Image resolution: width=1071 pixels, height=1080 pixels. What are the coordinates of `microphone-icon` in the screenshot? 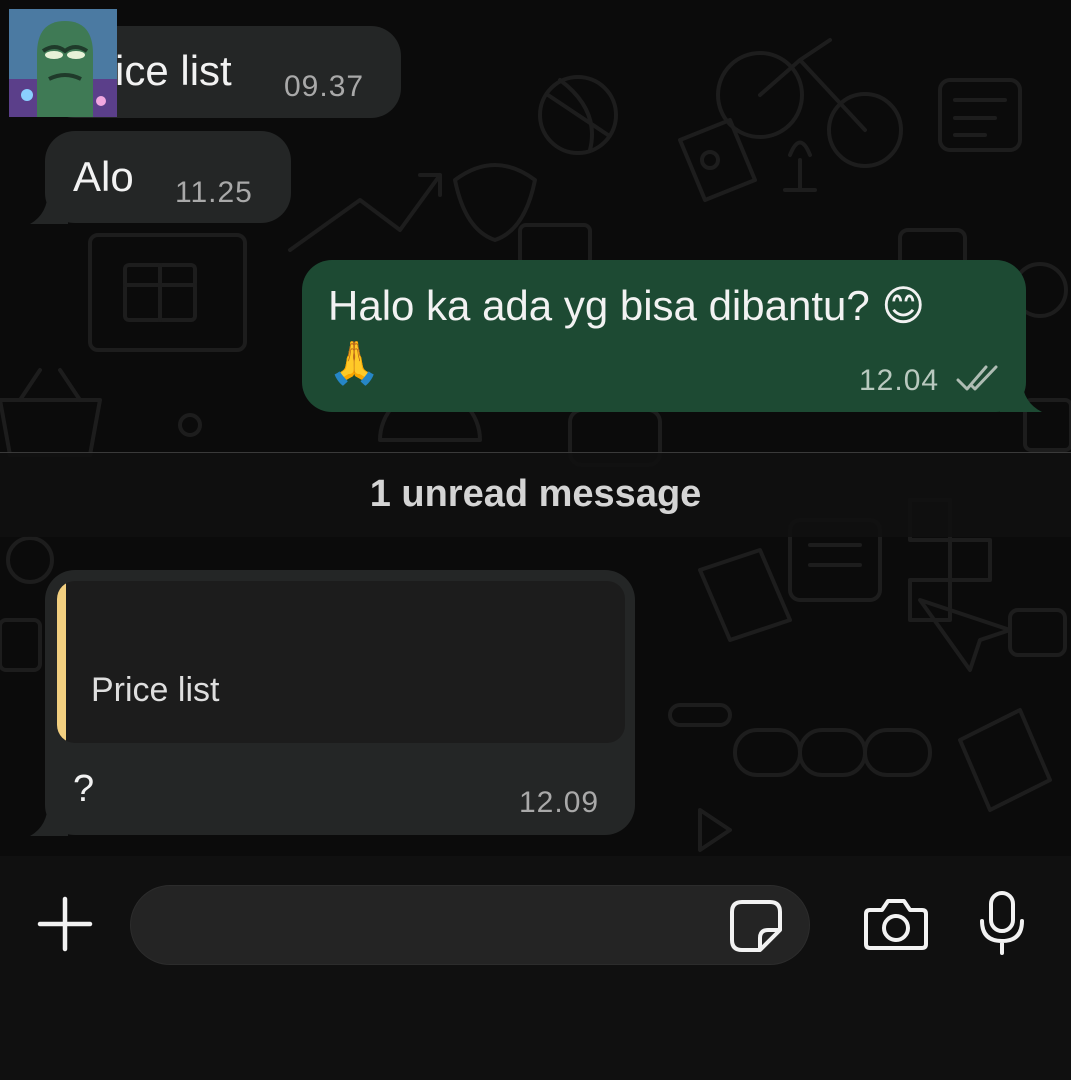 It's located at (1002, 923).